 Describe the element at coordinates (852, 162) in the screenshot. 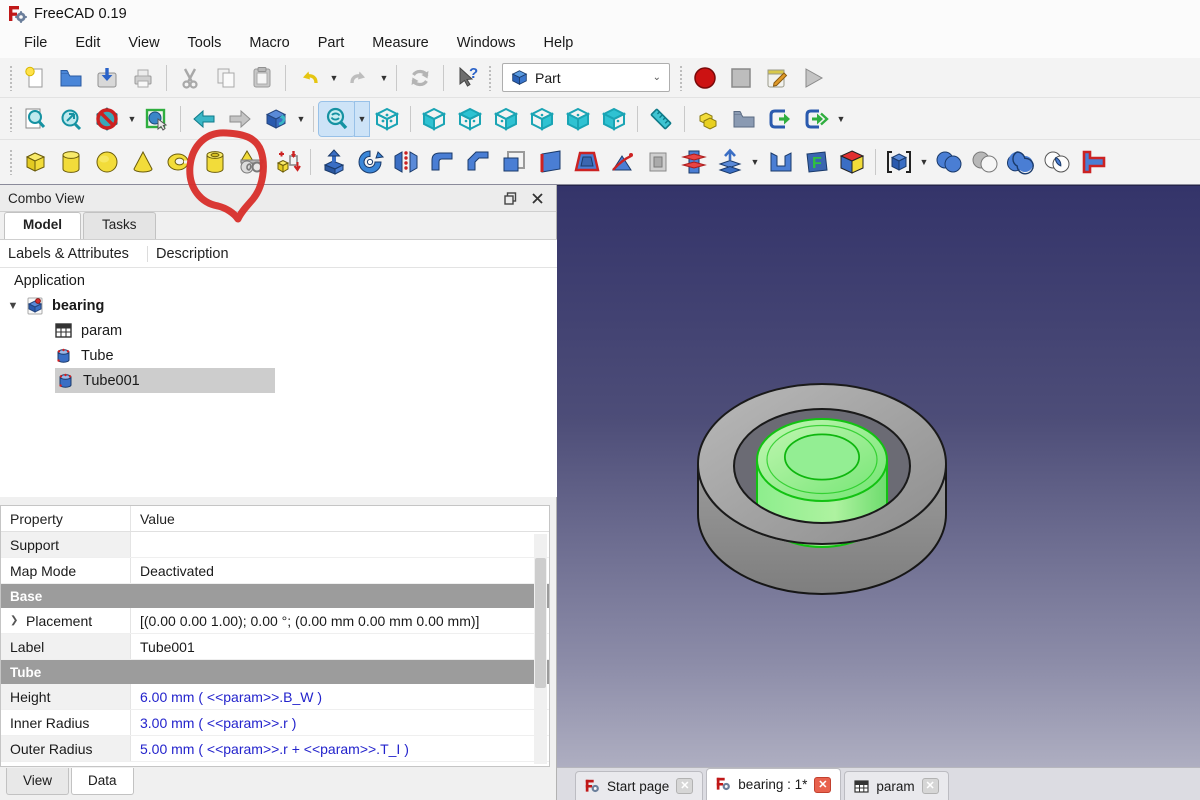

I see `color-per-face-button` at that location.